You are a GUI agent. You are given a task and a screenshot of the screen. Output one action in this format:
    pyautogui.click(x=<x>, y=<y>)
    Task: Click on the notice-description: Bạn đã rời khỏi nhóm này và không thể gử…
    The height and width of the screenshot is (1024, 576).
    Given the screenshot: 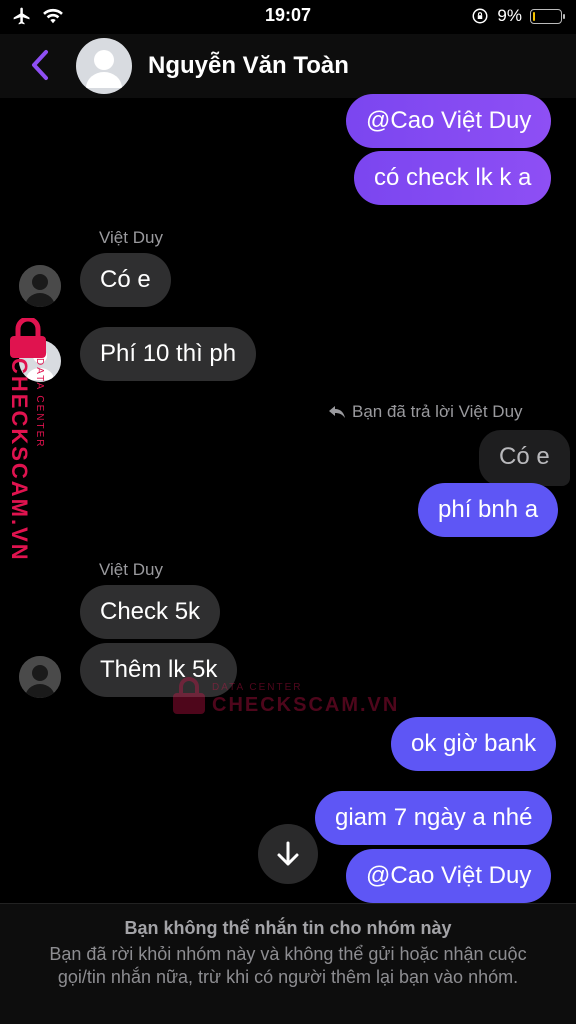 What is the action you would take?
    pyautogui.click(x=288, y=965)
    